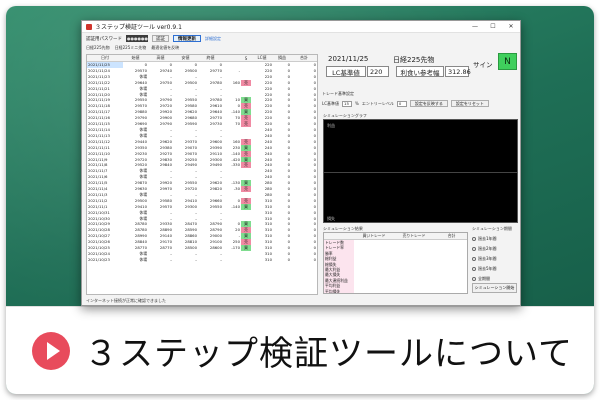 The width and height of the screenshot is (600, 400). I want to click on option-nikkei225-mini: 日経225ミニ先物, so click(131, 48).